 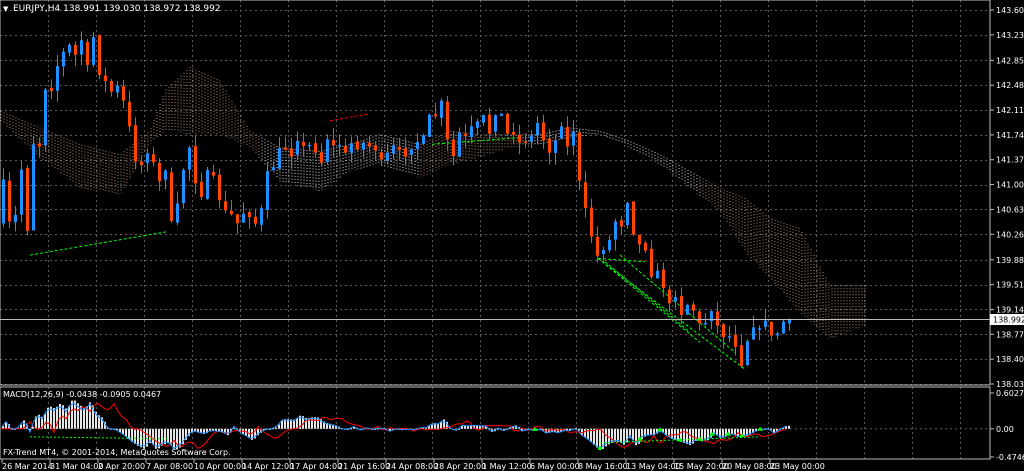 What do you see at coordinates (1010, 135) in the screenshot?
I see `price-tick-label: 141.740` at bounding box center [1010, 135].